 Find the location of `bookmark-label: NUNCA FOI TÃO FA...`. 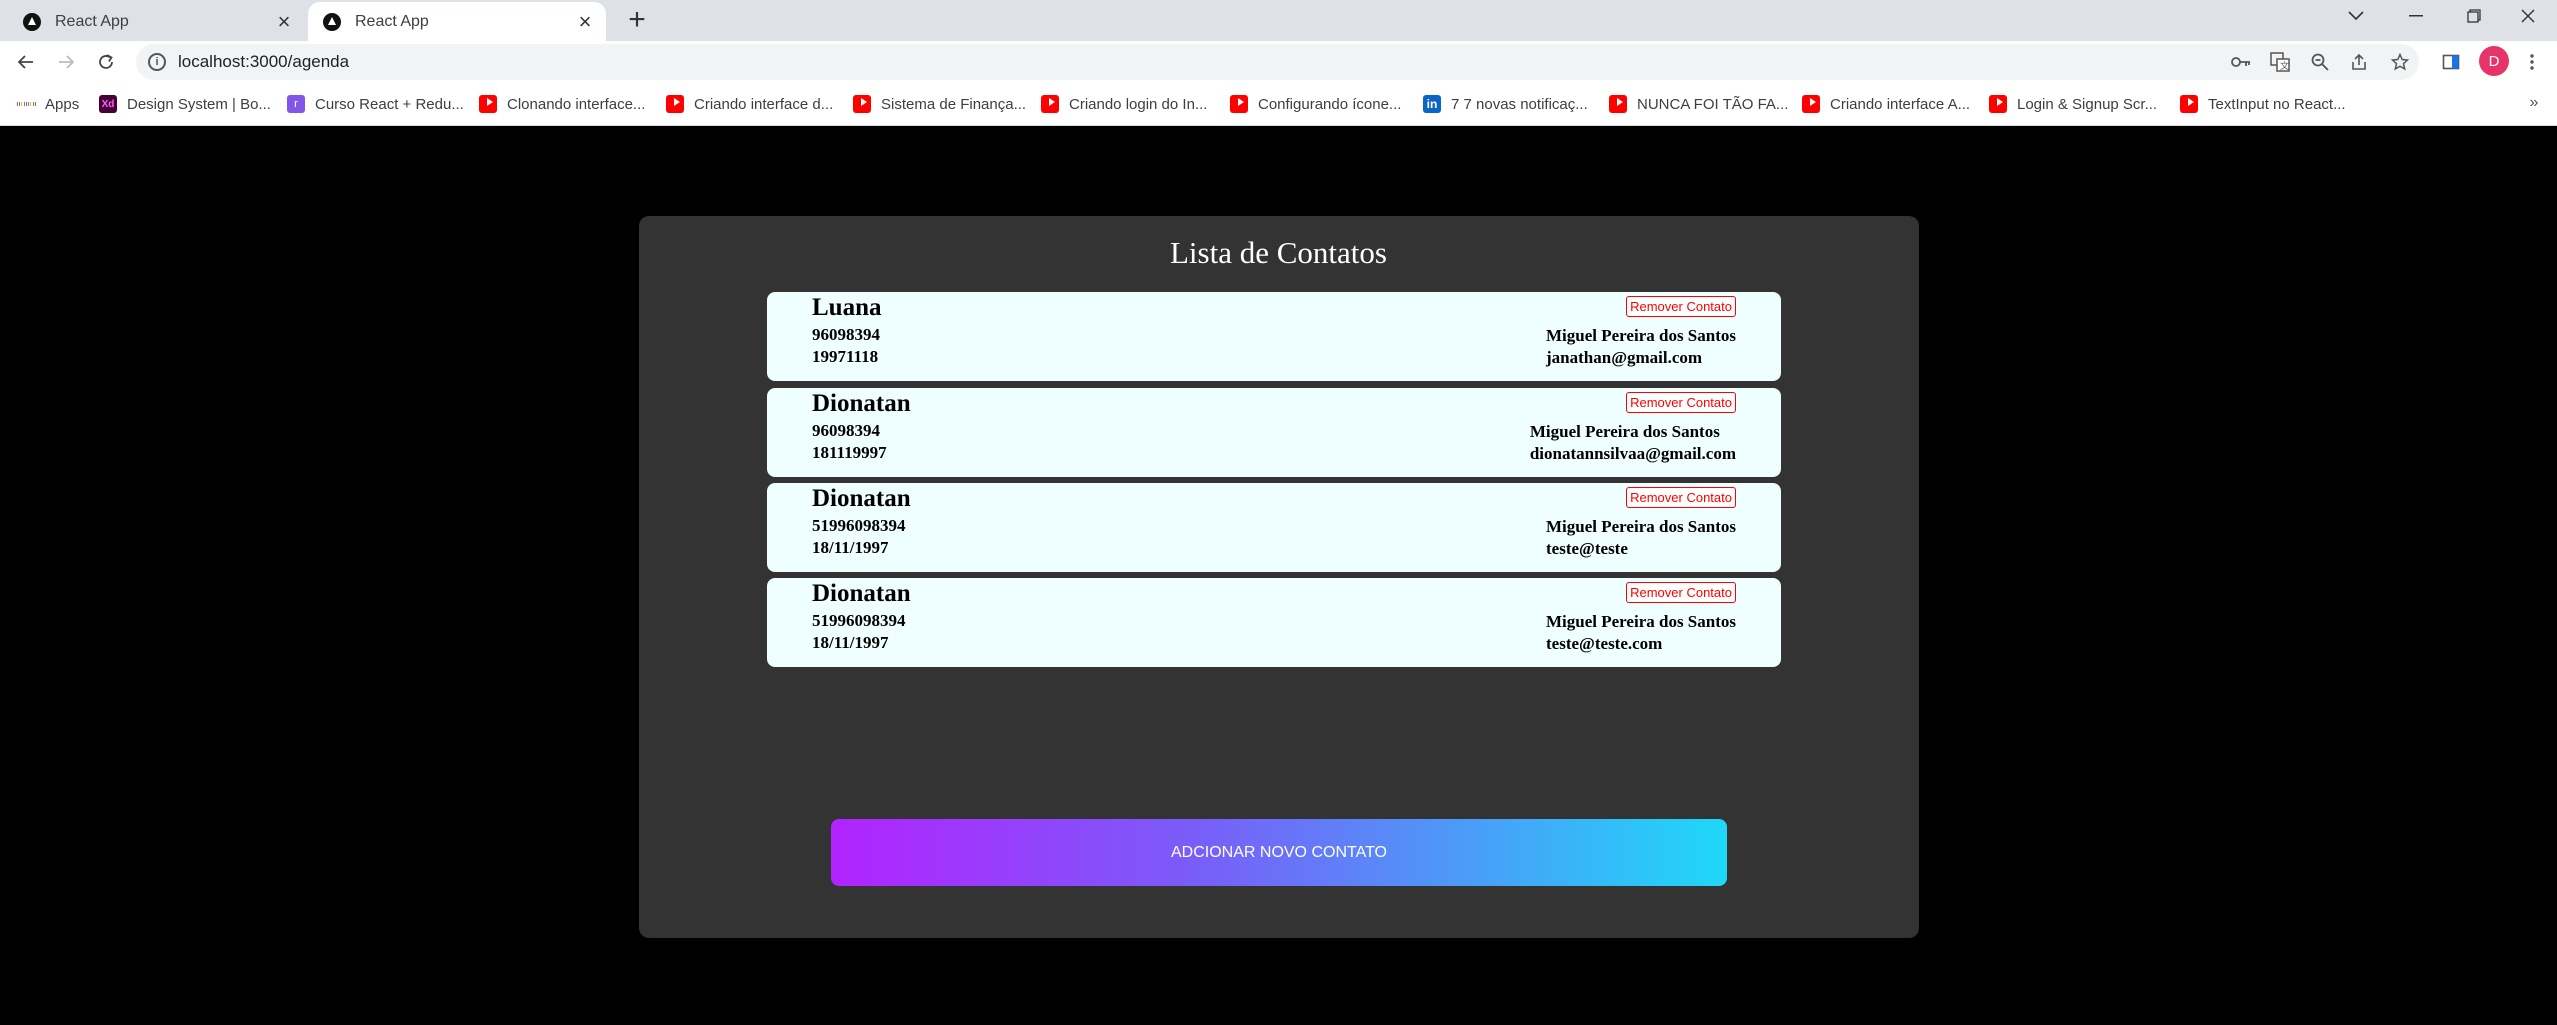

bookmark-label: NUNCA FOI TÃO FA... is located at coordinates (1713, 104).